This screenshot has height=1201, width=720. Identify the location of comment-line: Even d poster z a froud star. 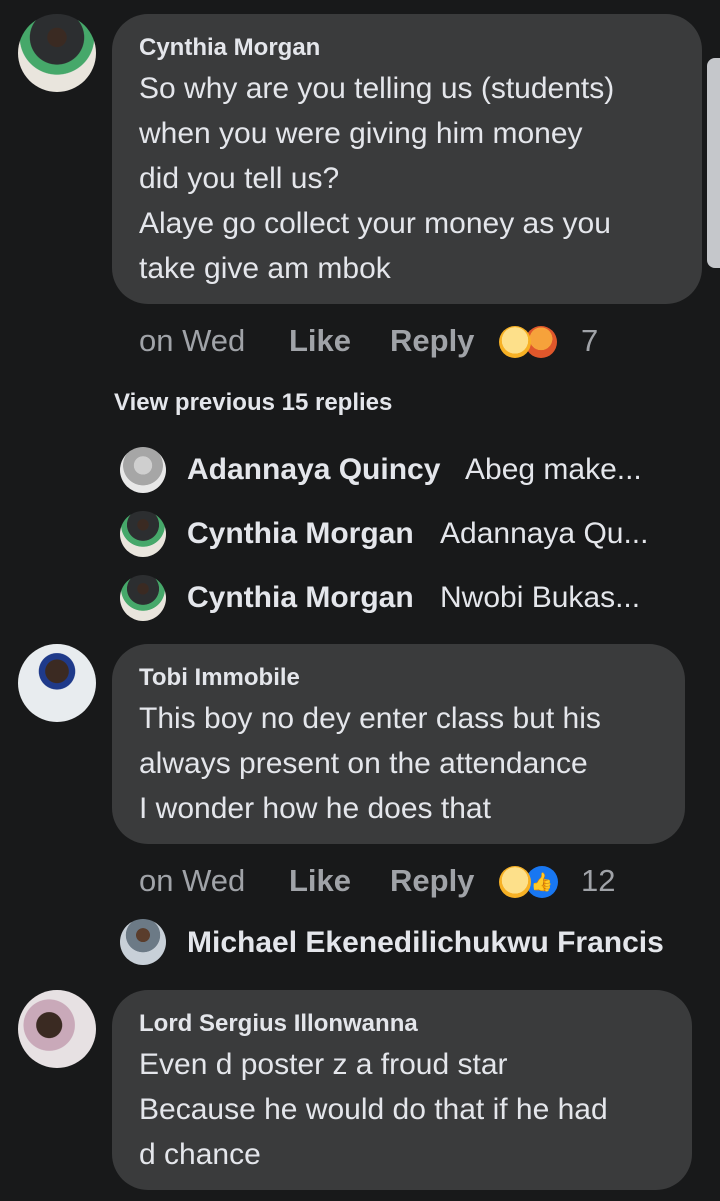
(323, 1064).